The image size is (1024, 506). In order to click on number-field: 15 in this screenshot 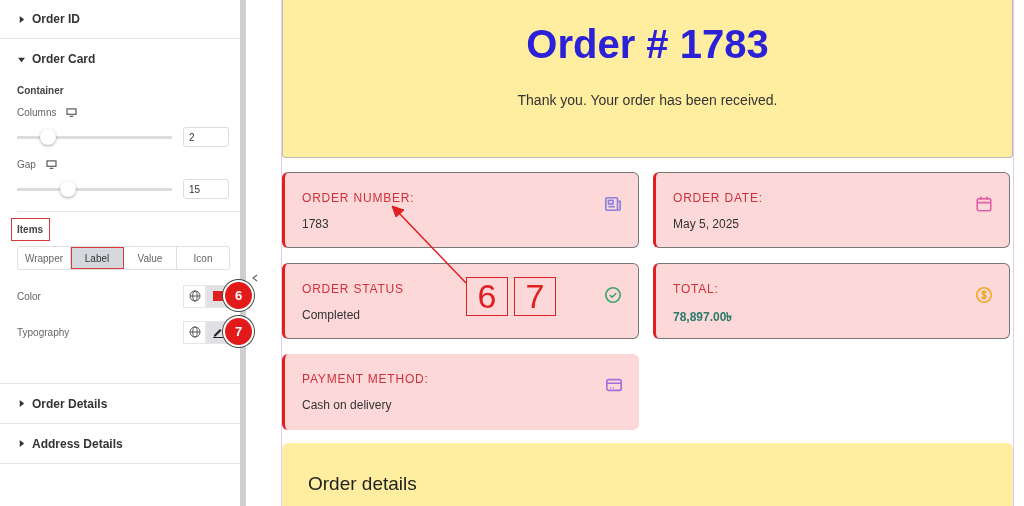, I will do `click(206, 189)`.